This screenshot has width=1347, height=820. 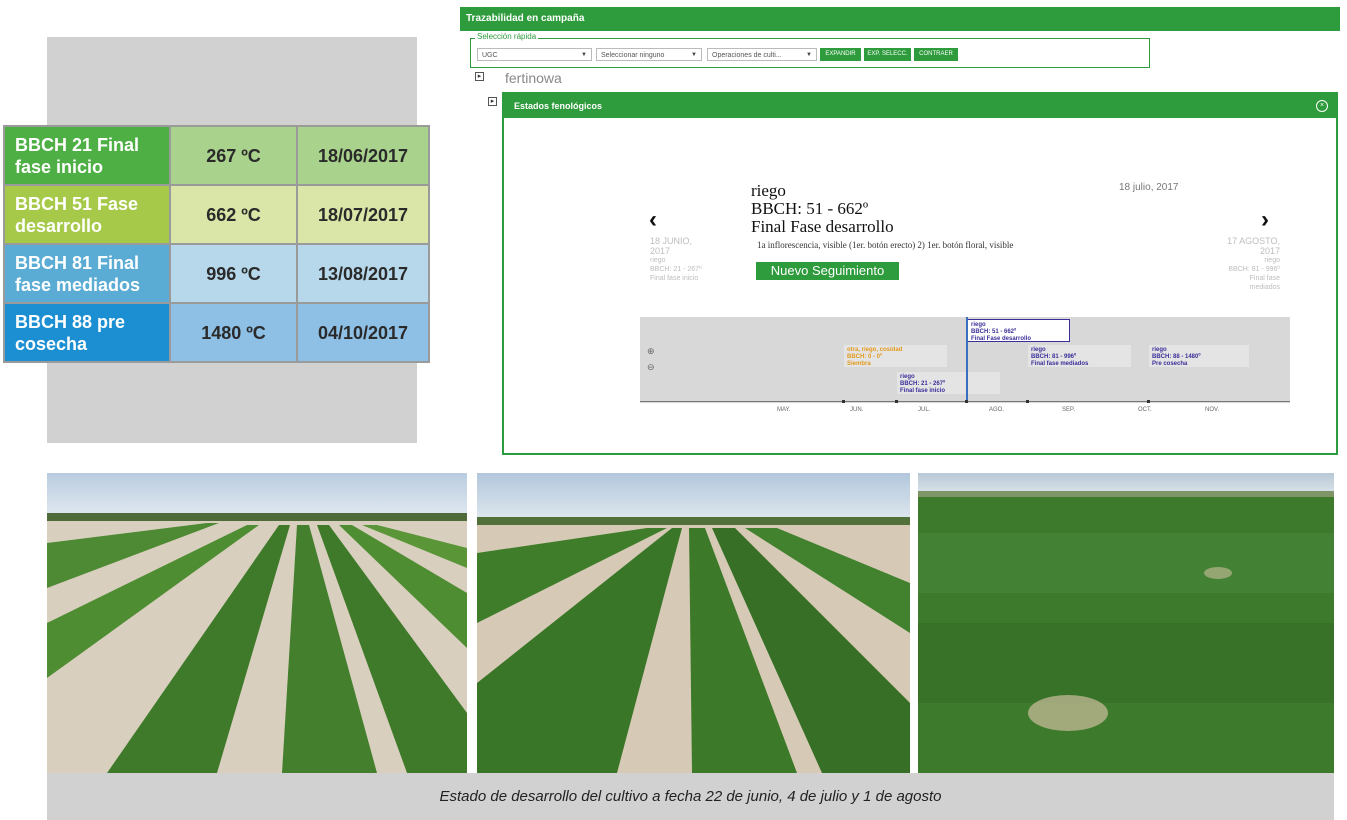 What do you see at coordinates (887, 54) in the screenshot?
I see `expand-selected-button: EXP. SELECC.` at bounding box center [887, 54].